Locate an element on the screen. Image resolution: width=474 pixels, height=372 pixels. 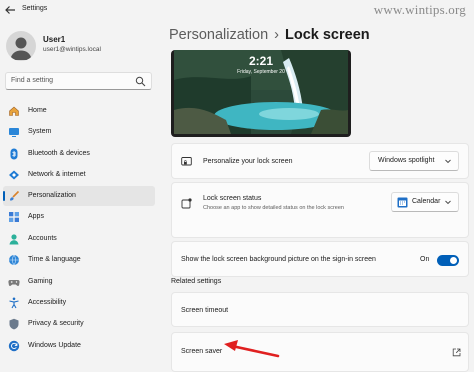
sidebar-item-label: Apps is located at coordinates (36, 216).